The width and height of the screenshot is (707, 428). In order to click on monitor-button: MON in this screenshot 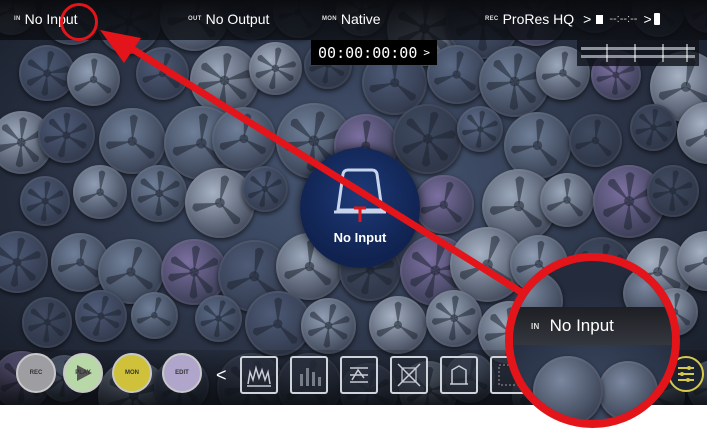, I will do `click(132, 373)`.